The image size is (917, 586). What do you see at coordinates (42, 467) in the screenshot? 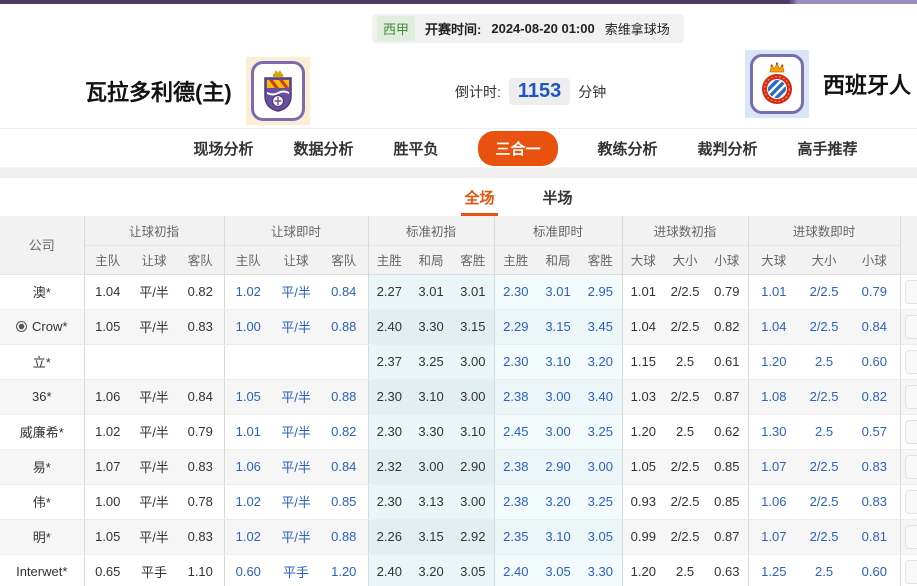
I see `company-cell: 易*` at bounding box center [42, 467].